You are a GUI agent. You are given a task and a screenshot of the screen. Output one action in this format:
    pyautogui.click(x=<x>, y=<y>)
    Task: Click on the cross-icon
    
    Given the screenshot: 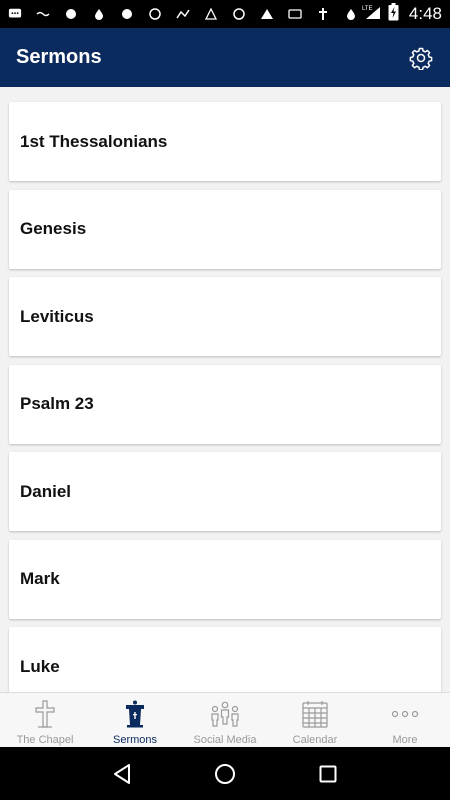 What is the action you would take?
    pyautogui.click(x=45, y=714)
    